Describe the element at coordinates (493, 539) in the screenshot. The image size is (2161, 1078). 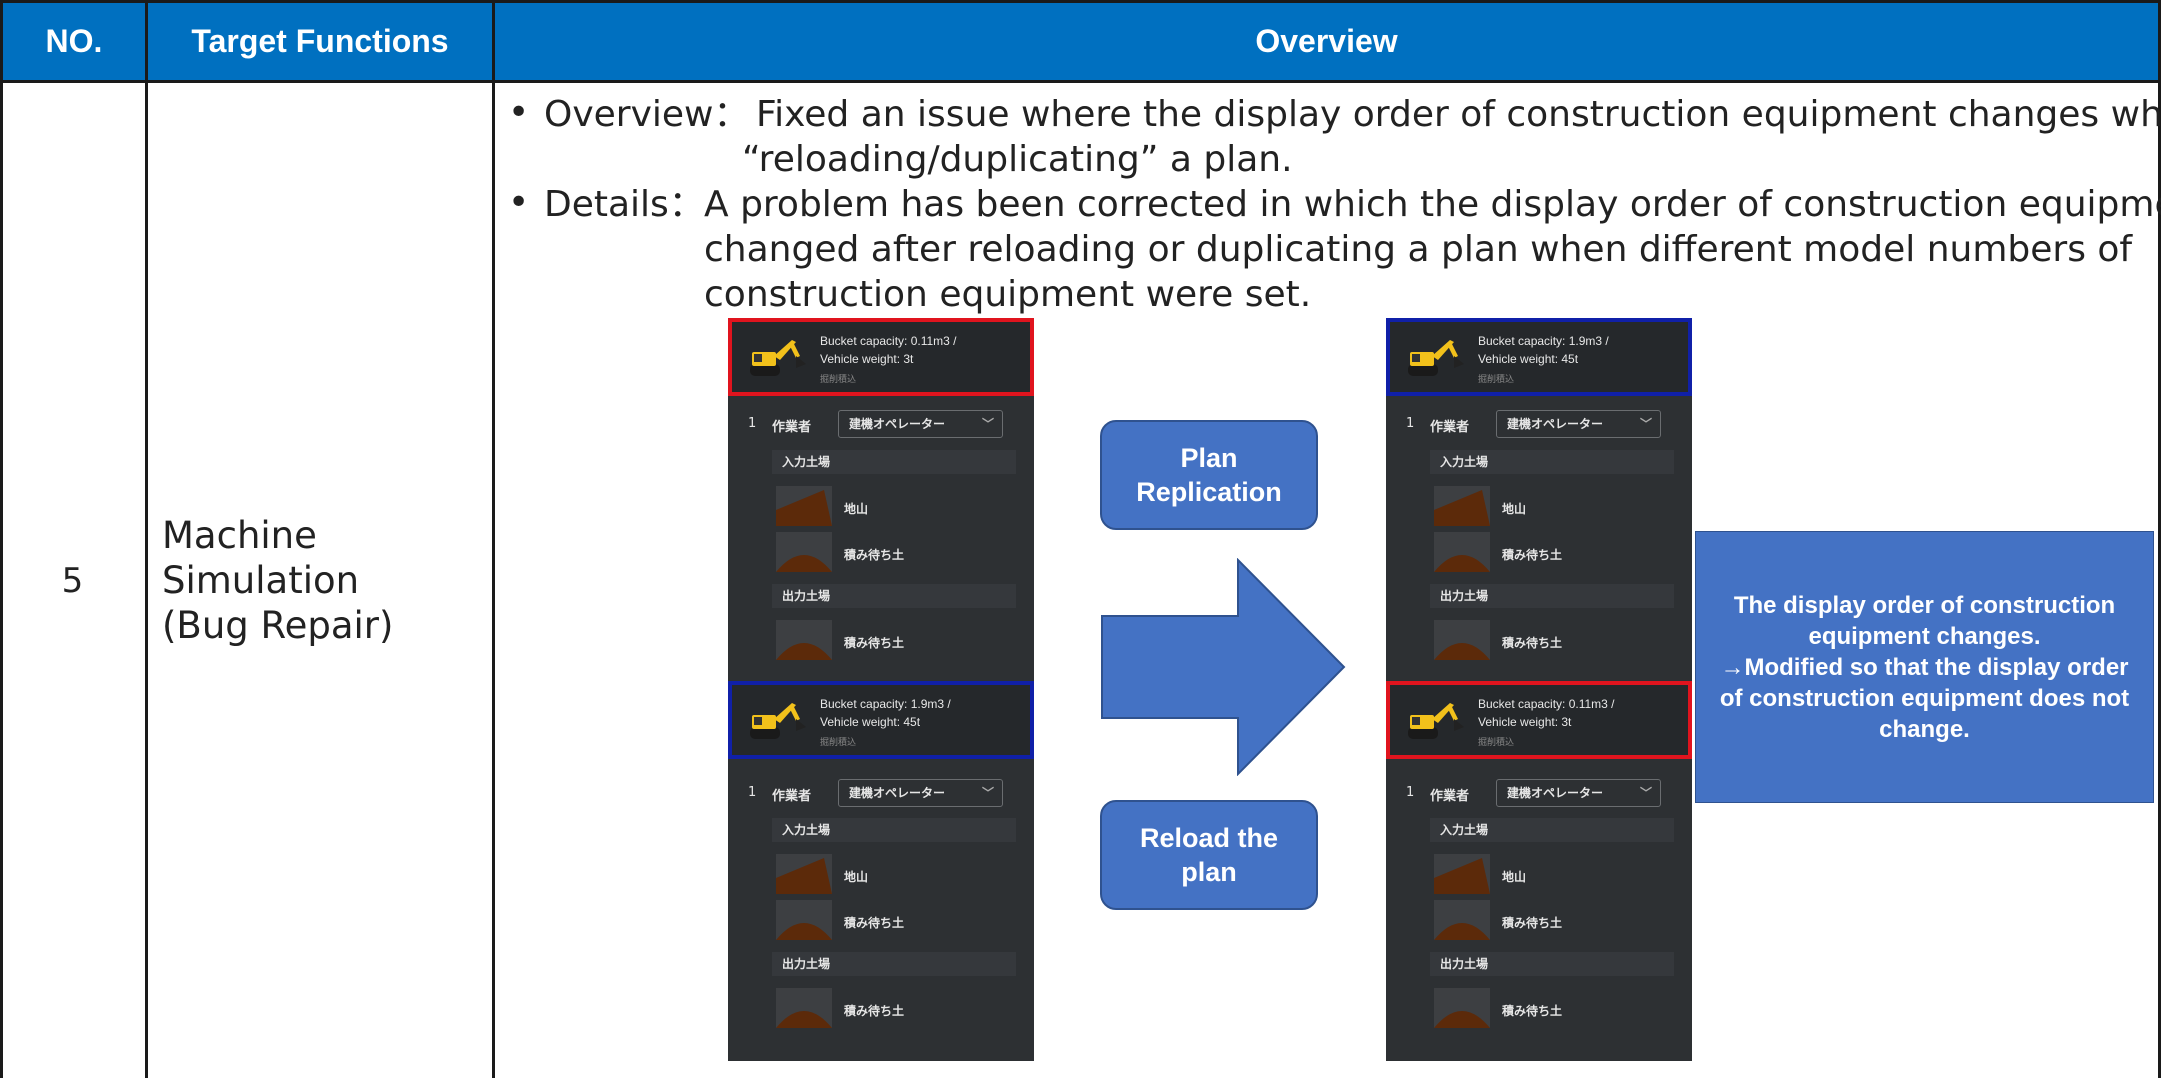
I see `column-divider` at that location.